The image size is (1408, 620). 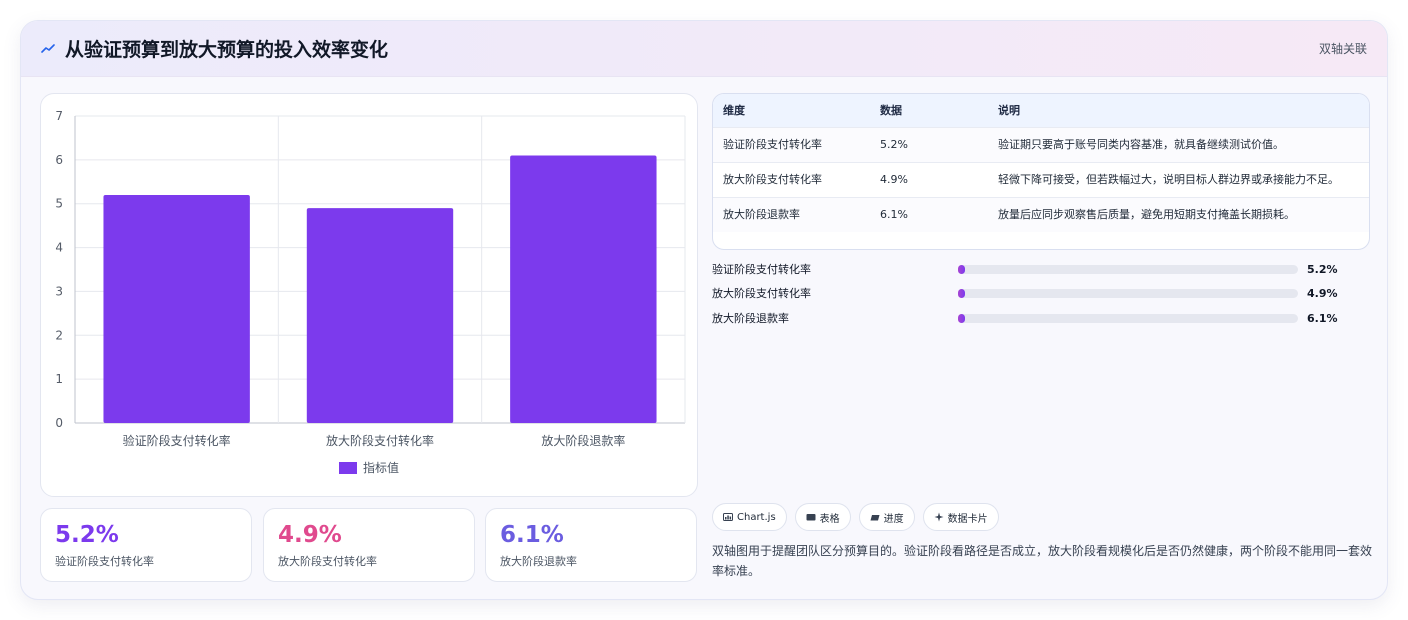 What do you see at coordinates (929, 214) in the screenshot?
I see `table-cell-data: 6.1%` at bounding box center [929, 214].